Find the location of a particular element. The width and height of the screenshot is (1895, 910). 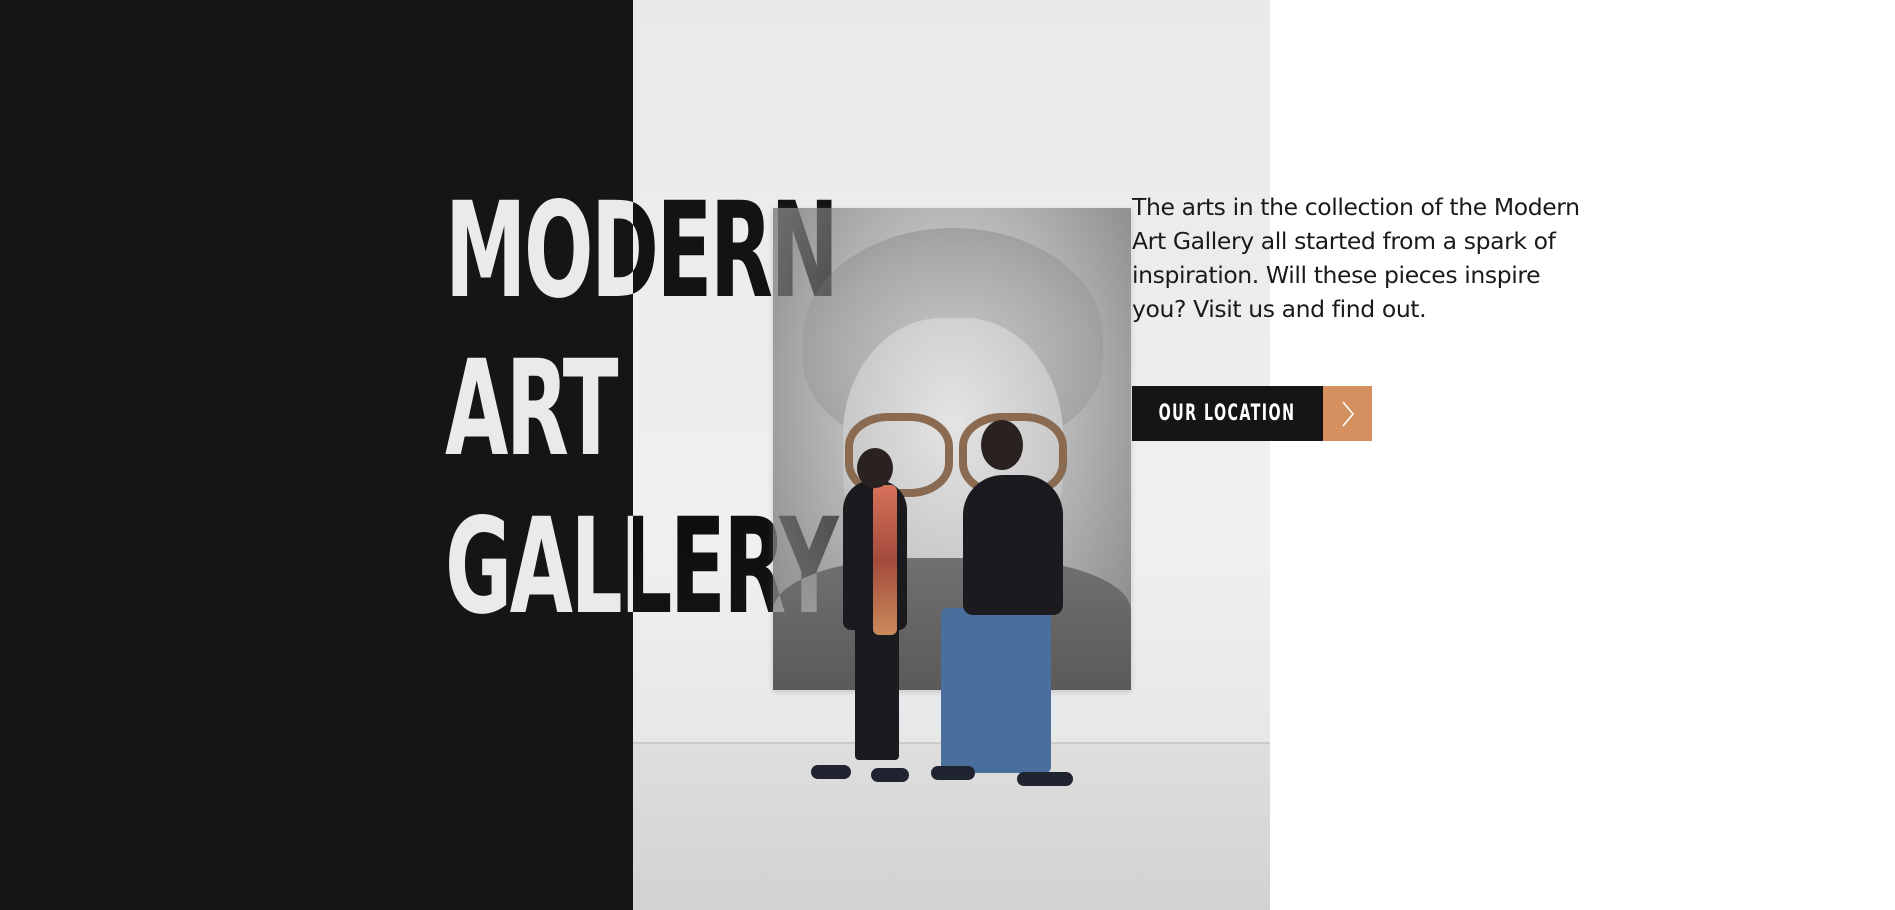

visitor-woman-legs is located at coordinates (877, 692).